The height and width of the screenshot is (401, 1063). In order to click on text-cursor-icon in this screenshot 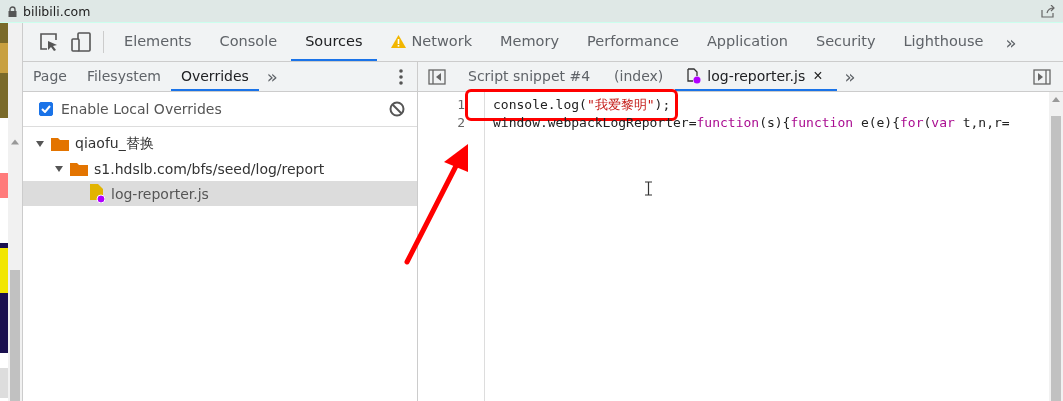, I will do `click(648, 188)`.